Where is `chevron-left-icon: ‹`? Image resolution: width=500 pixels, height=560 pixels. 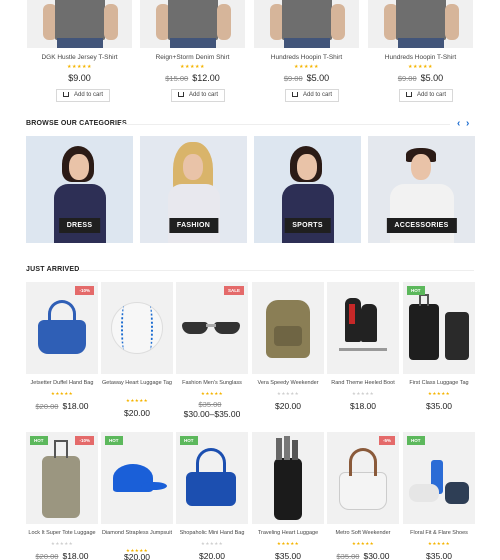
chevron-left-icon: ‹ is located at coordinates (458, 123).